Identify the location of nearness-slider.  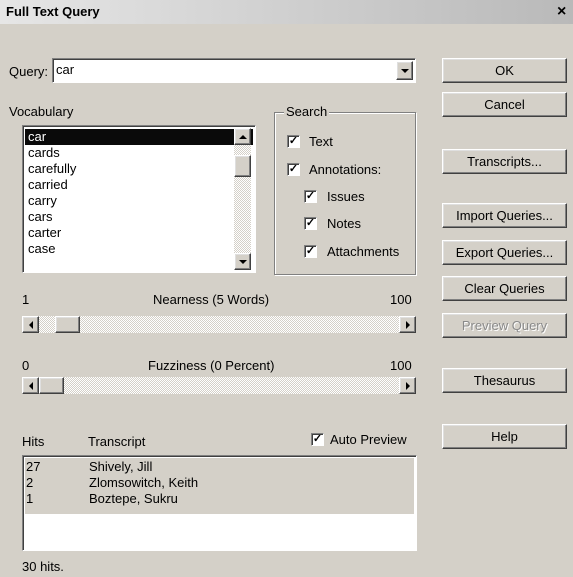
(219, 324).